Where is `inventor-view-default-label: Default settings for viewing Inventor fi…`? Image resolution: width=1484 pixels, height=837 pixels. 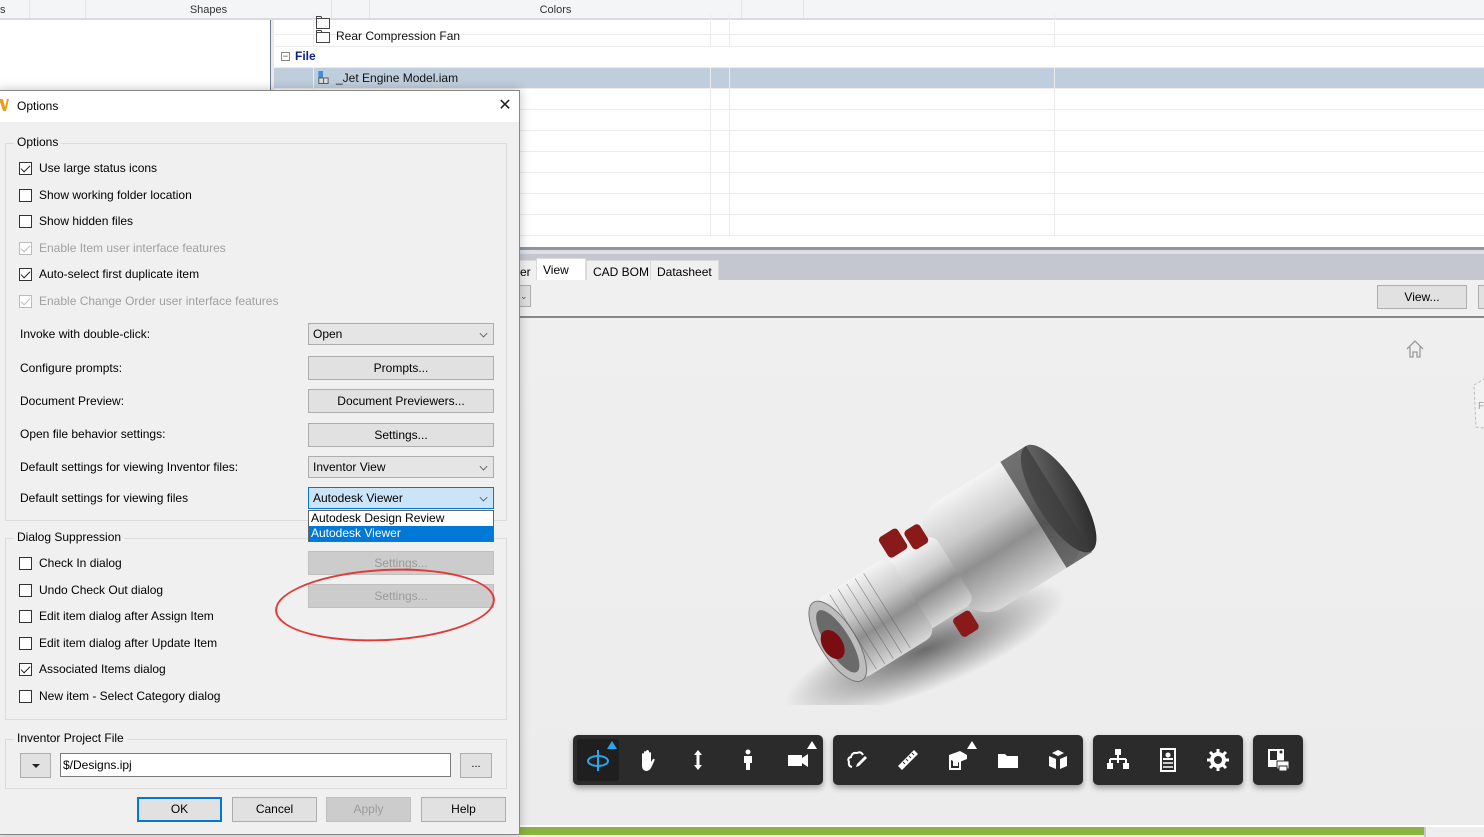
inventor-view-default-label: Default settings for viewing Inventor fi… is located at coordinates (129, 467).